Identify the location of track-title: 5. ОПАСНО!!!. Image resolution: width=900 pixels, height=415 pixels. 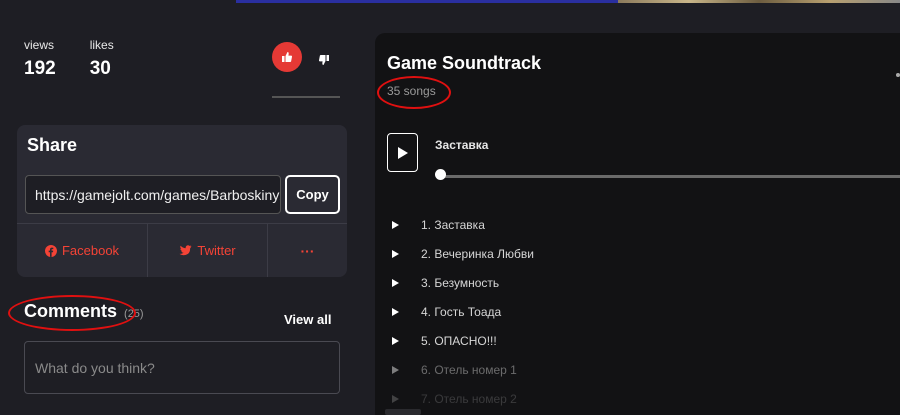
(459, 340).